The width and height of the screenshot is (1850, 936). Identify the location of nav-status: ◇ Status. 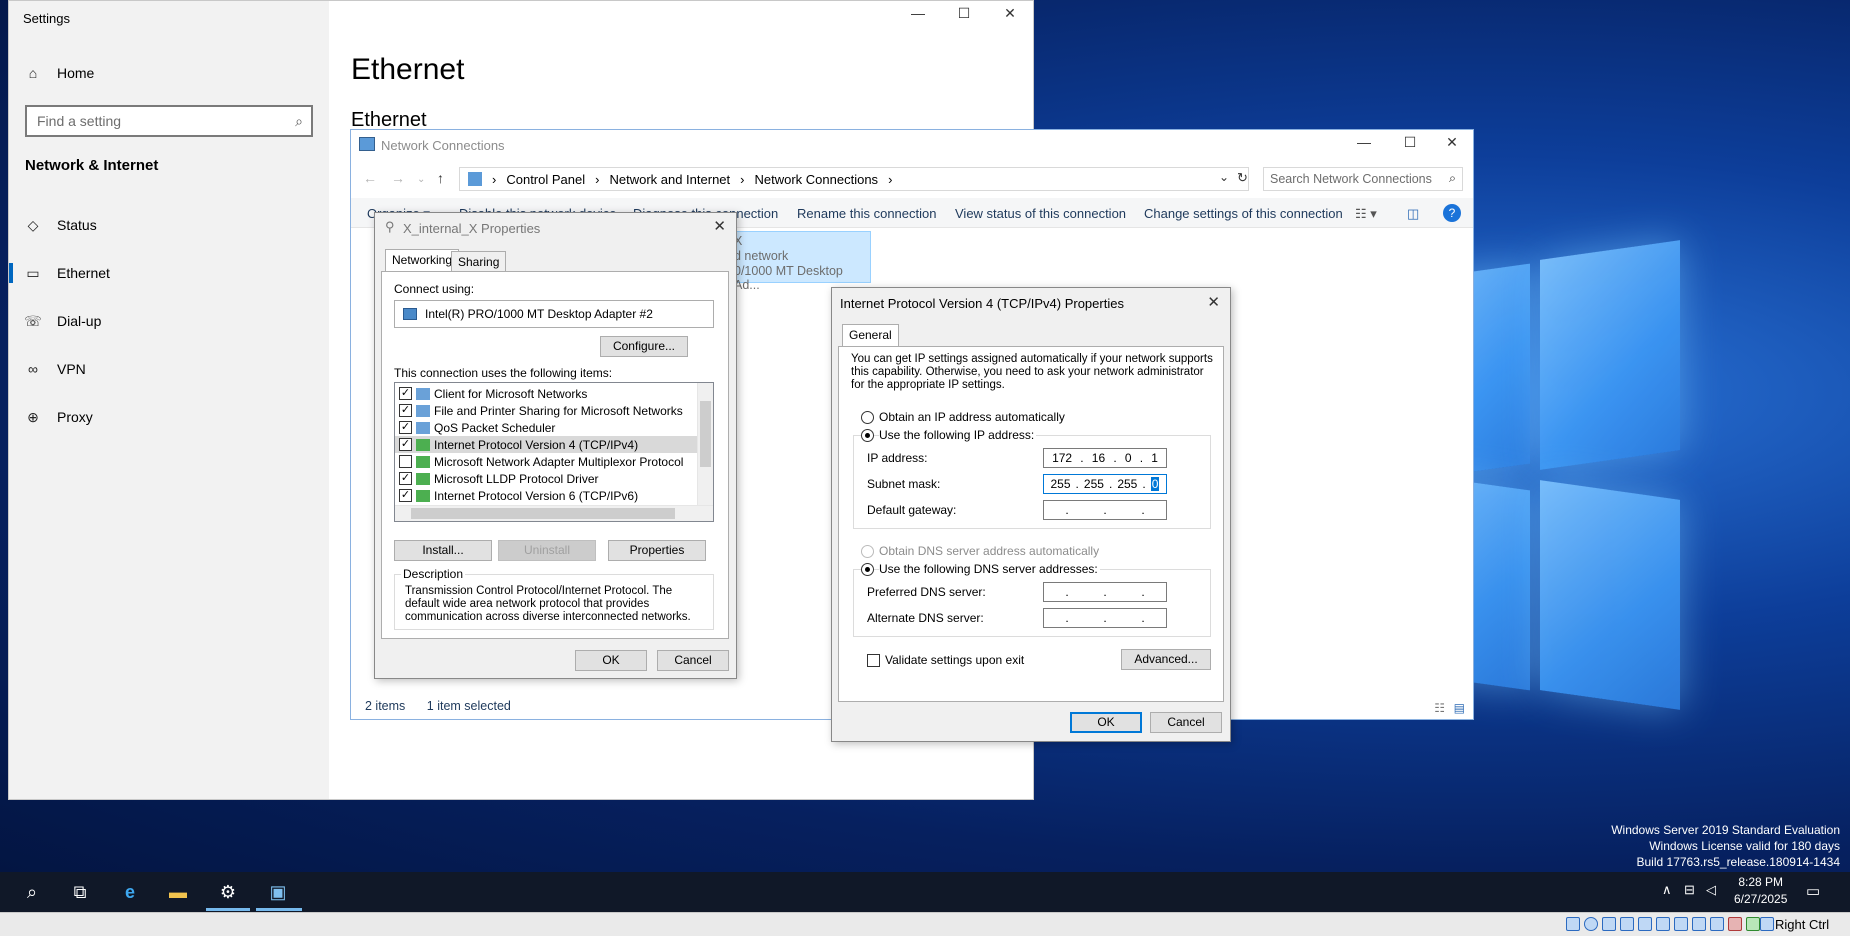
(169, 225).